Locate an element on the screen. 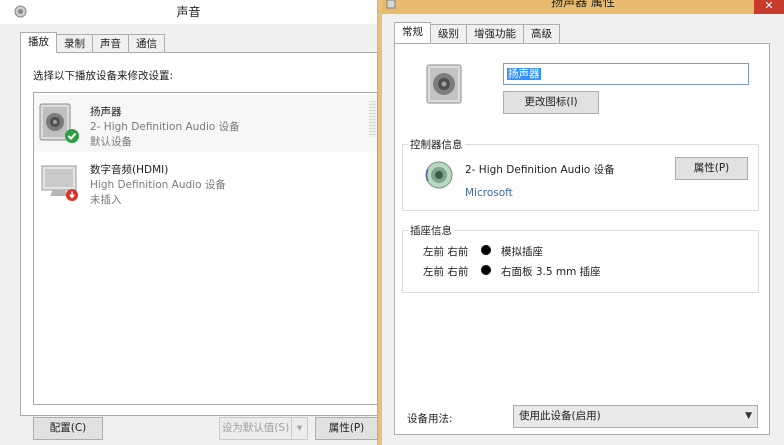  device-usage-select: 使用此设备(启用) ▼ is located at coordinates (635, 416).